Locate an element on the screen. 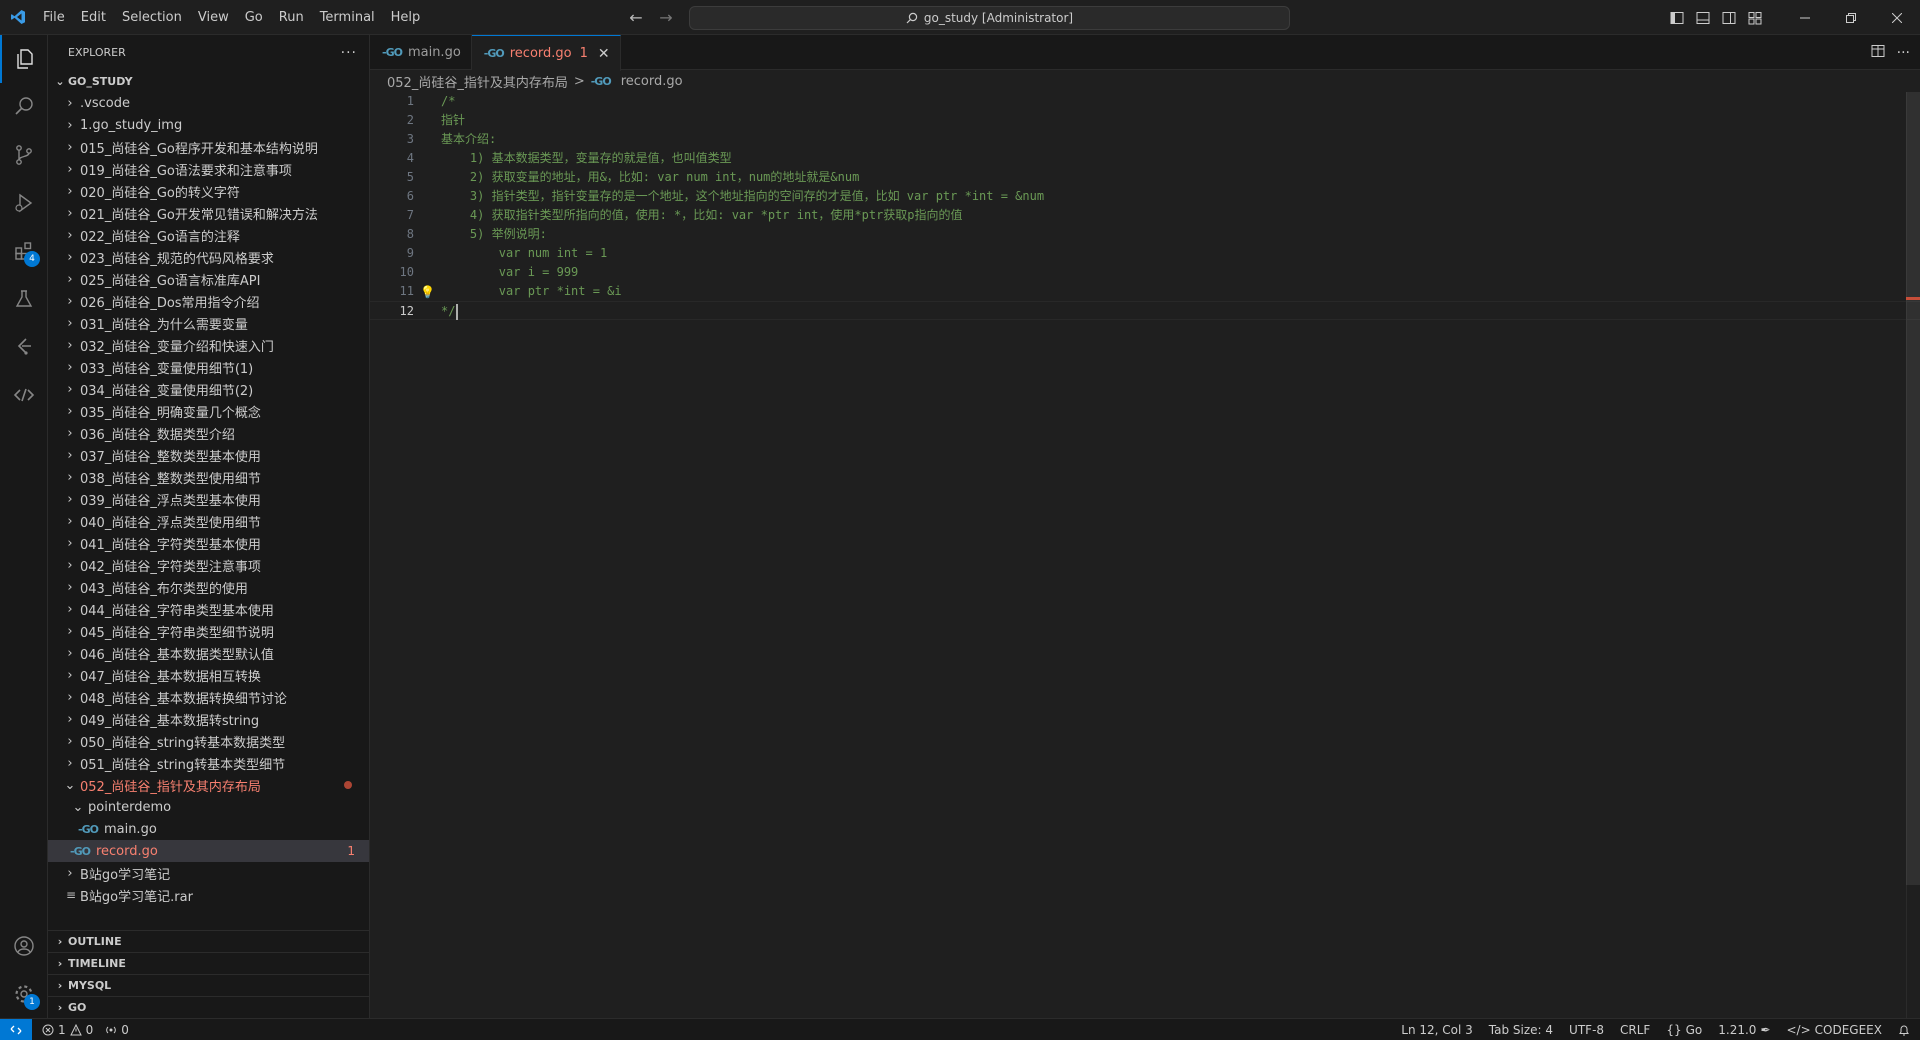 The width and height of the screenshot is (1920, 1040). extensions-activity: 4 is located at coordinates (24, 251).